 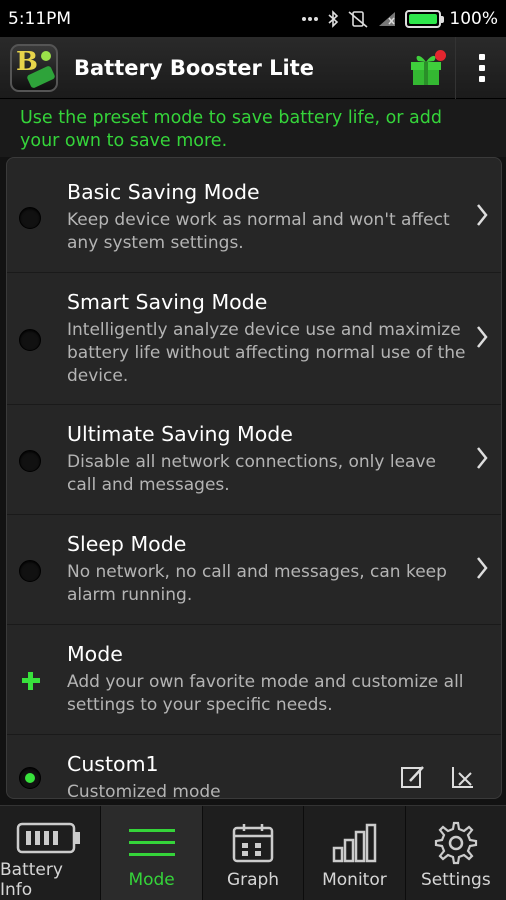 What do you see at coordinates (387, 19) in the screenshot?
I see `signal-icon` at bounding box center [387, 19].